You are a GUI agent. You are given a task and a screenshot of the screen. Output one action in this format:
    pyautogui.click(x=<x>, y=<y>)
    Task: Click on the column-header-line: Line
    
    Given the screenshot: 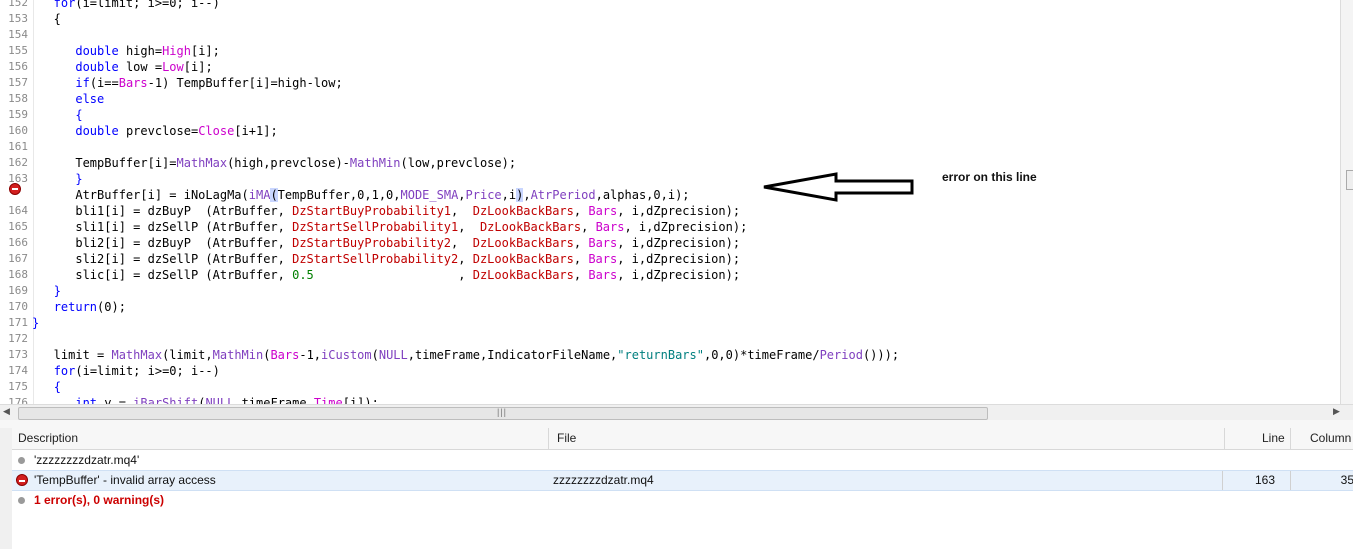 What is the action you would take?
    pyautogui.click(x=1273, y=438)
    